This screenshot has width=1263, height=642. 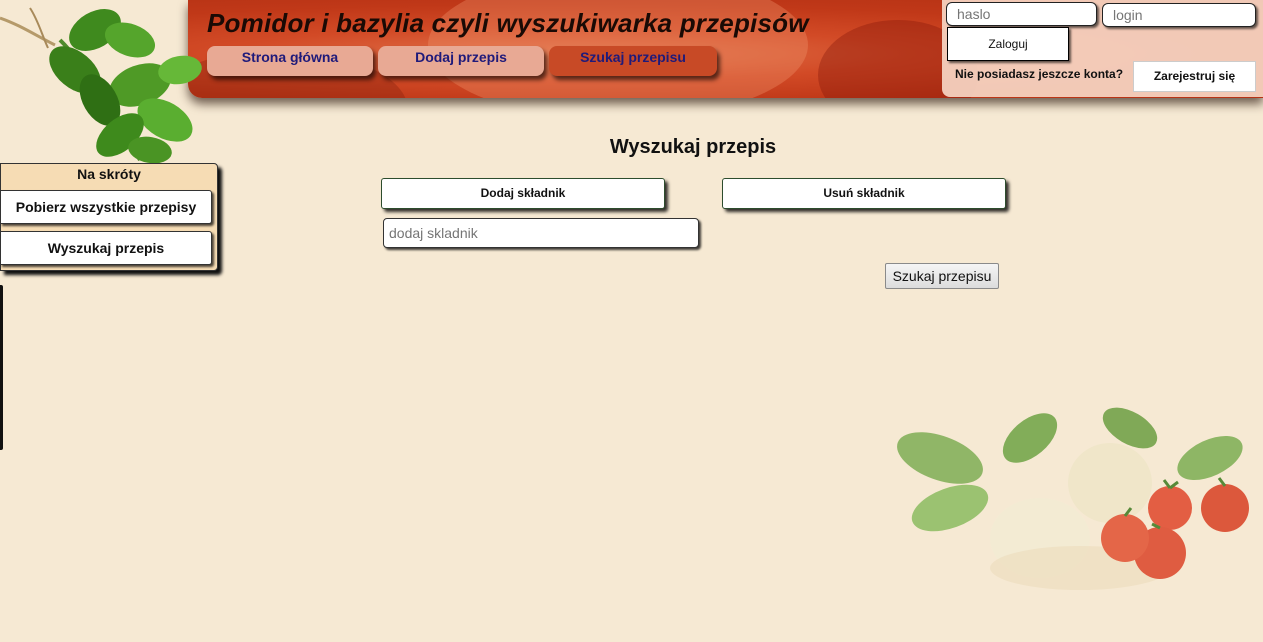 What do you see at coordinates (106, 207) in the screenshot?
I see `sidebar-item-all-recipes: Pobierz wszystkie przepisy` at bounding box center [106, 207].